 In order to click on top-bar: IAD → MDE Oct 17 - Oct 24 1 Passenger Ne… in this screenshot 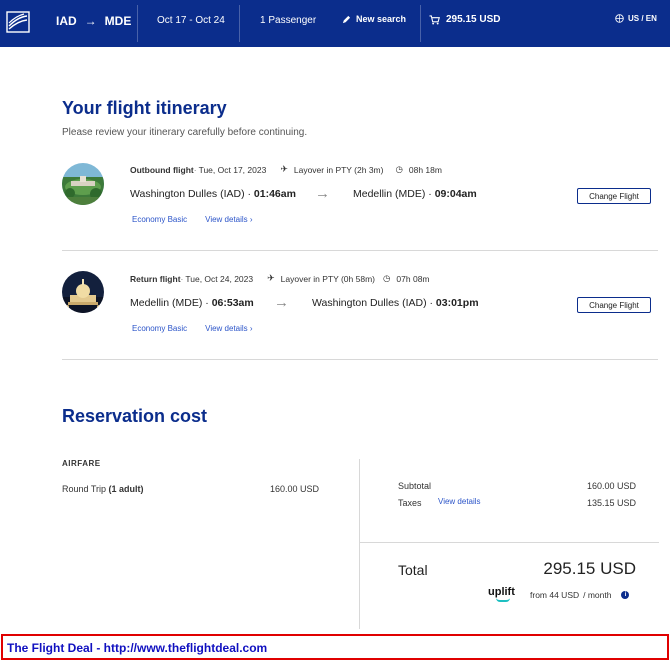, I will do `click(335, 23)`.